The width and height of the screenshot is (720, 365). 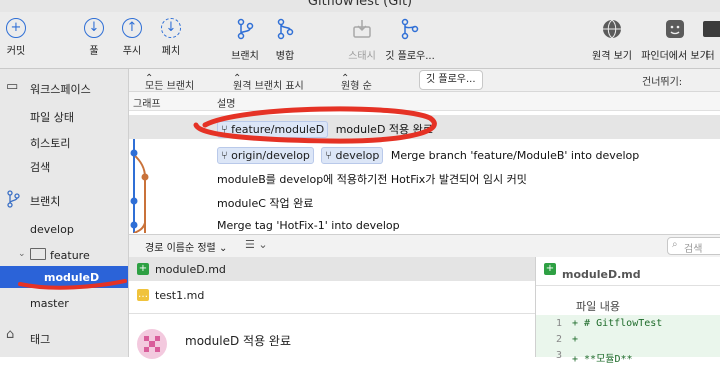 I want to click on fetch-icon: ↓, so click(x=171, y=28).